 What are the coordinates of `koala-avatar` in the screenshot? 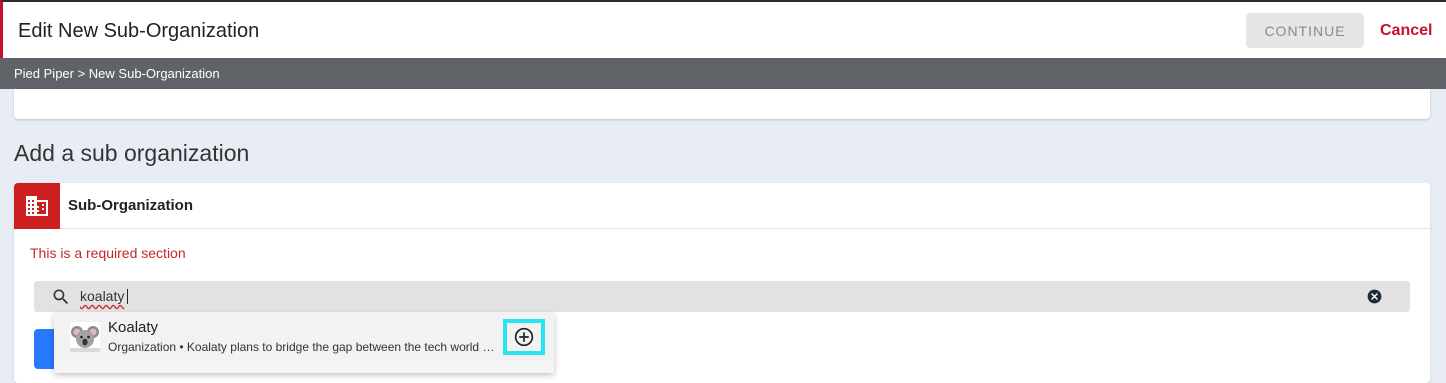 It's located at (85, 337).